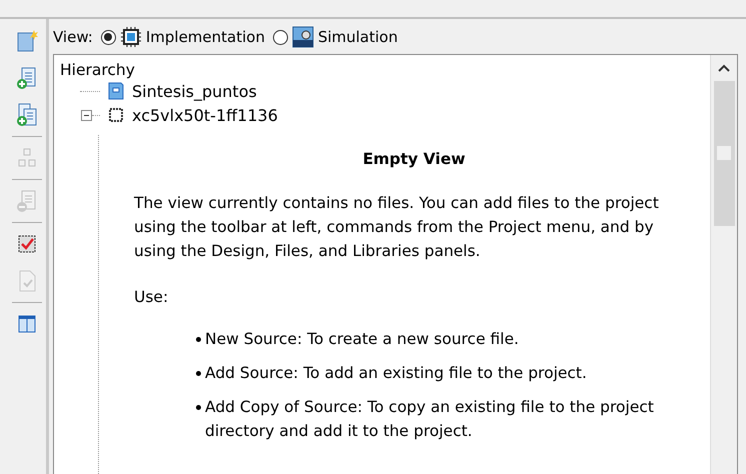  Describe the element at coordinates (152, 297) in the screenshot. I see `use-label: Use:` at that location.